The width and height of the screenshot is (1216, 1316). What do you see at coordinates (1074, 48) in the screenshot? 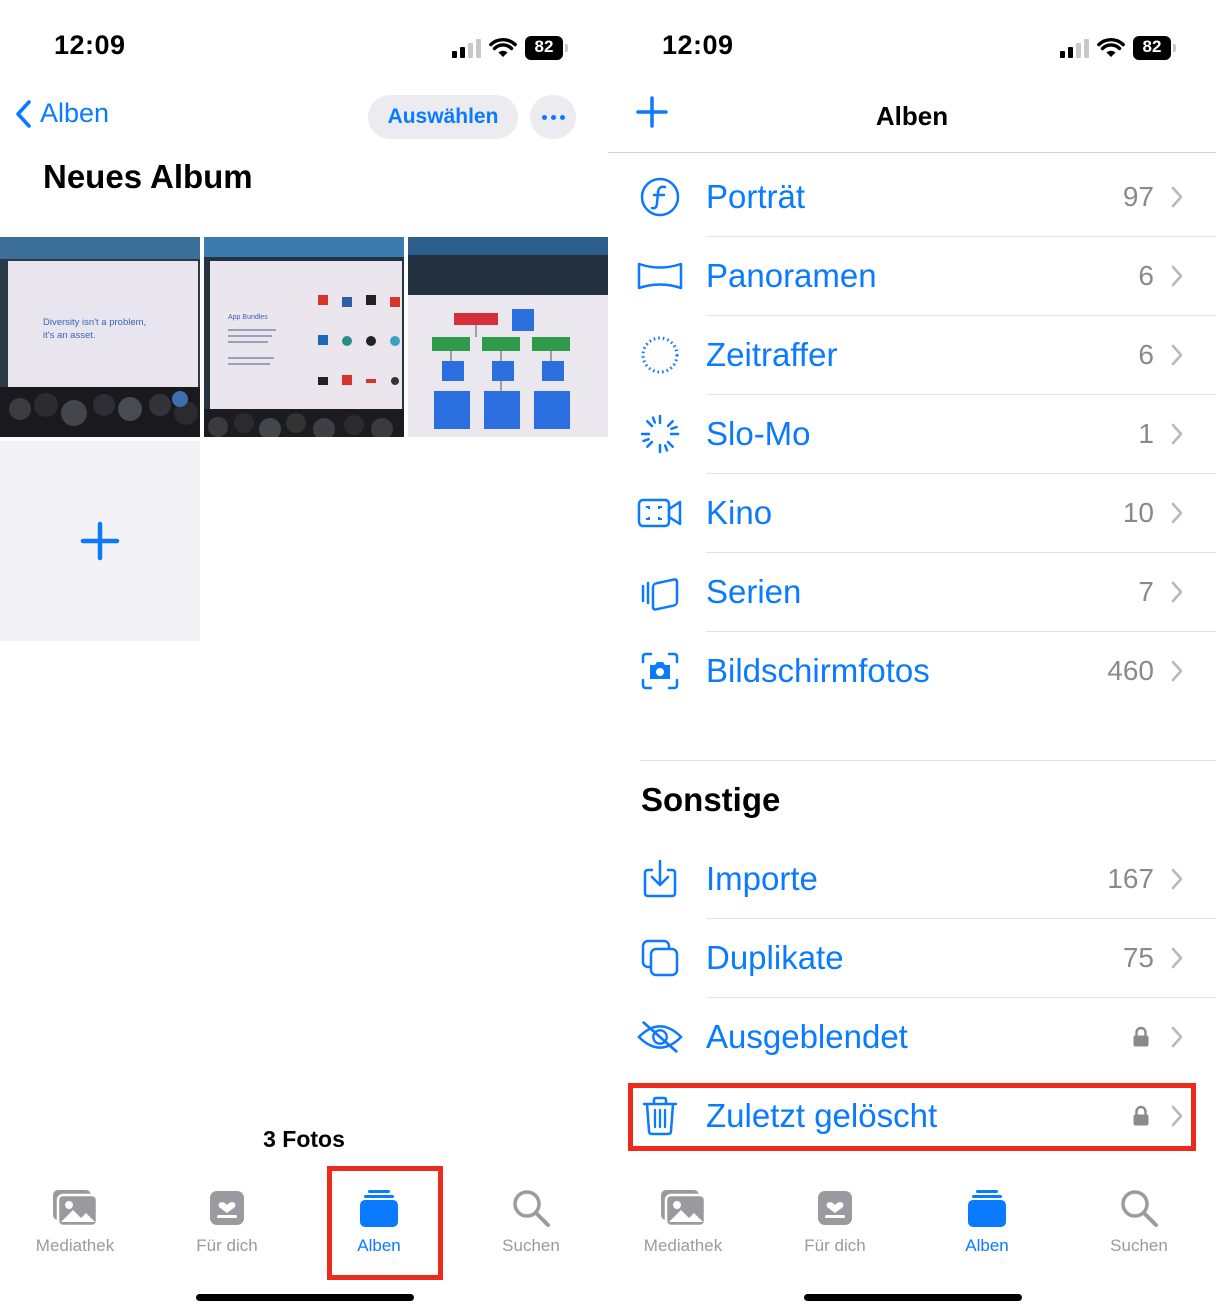
I see `signal-icon` at bounding box center [1074, 48].